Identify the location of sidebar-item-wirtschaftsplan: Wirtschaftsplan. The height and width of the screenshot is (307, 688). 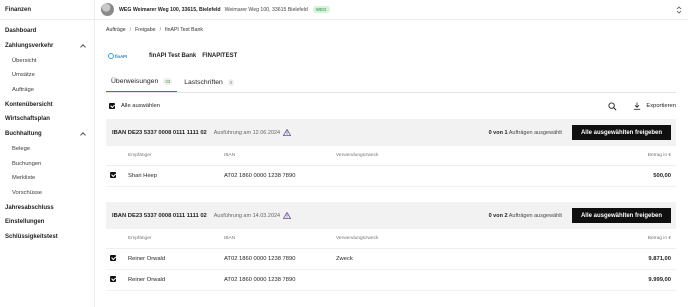
(47, 119).